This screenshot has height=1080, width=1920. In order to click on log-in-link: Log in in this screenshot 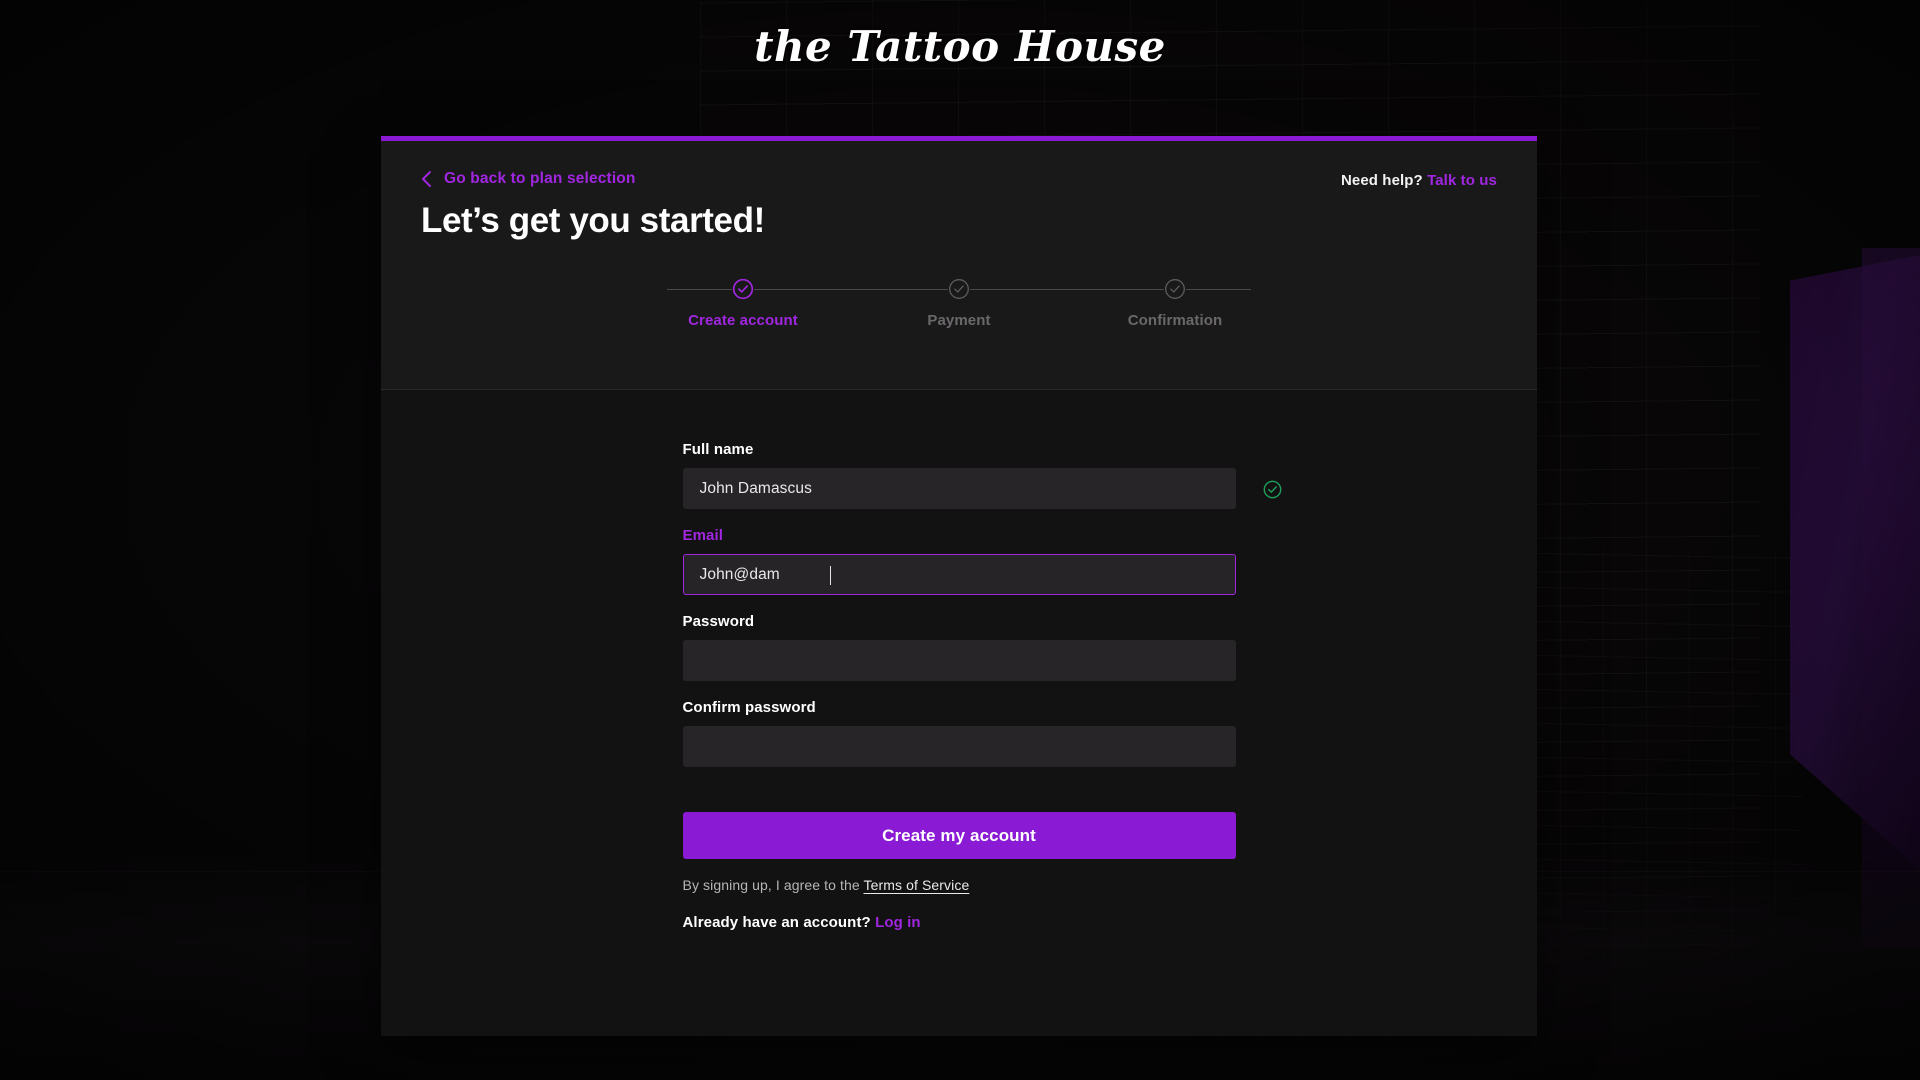, I will do `click(898, 922)`.